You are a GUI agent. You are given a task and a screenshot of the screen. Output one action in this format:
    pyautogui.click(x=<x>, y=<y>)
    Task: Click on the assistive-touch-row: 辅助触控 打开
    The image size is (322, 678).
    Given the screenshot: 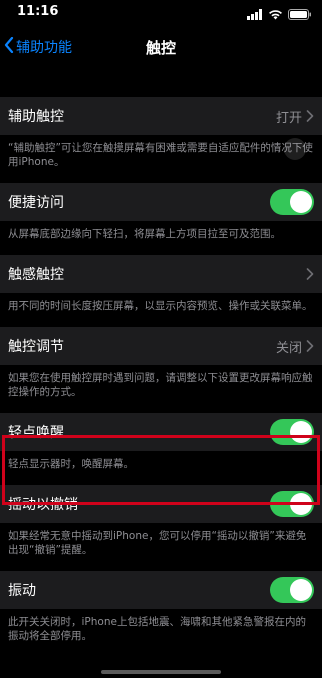 What is the action you would take?
    pyautogui.click(x=161, y=116)
    